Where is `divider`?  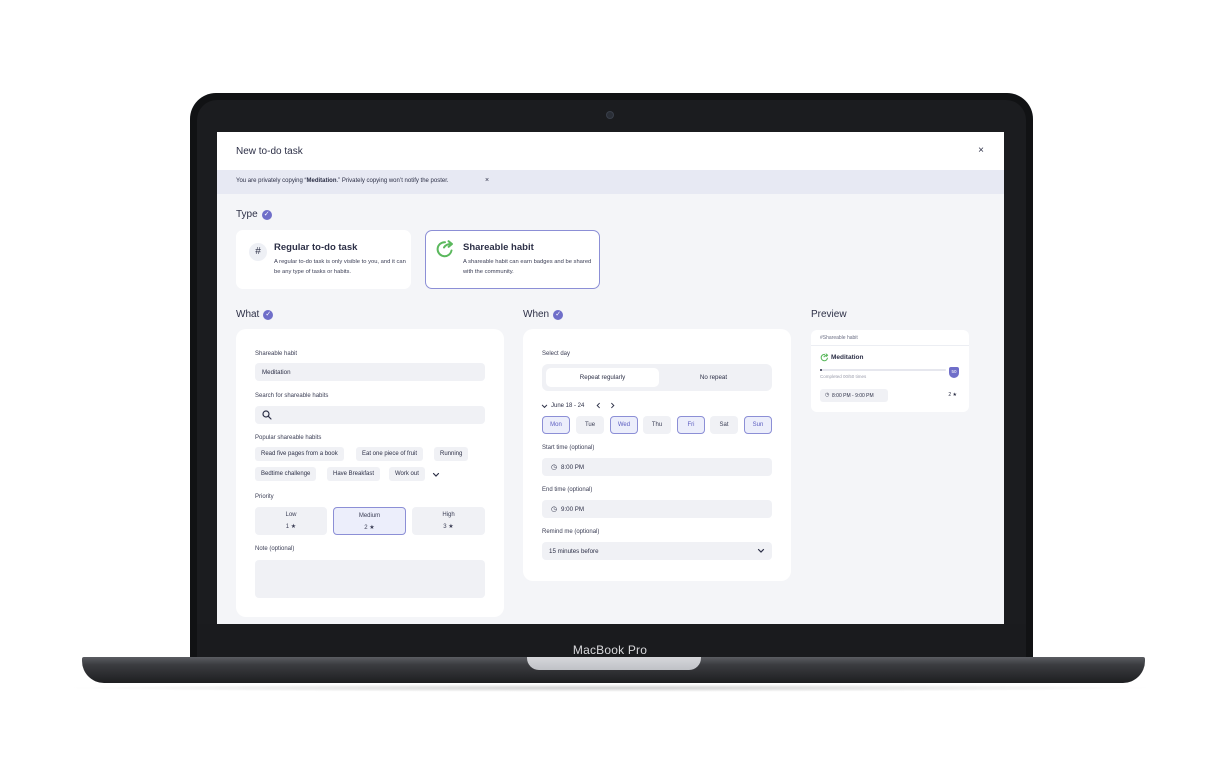
divider is located at coordinates (890, 345).